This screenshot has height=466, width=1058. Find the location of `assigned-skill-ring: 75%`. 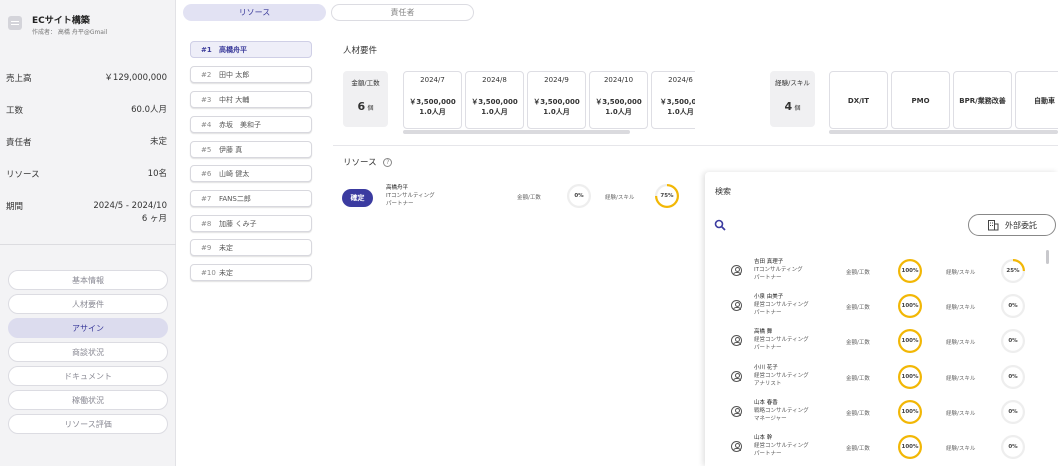

assigned-skill-ring: 75% is located at coordinates (667, 196).